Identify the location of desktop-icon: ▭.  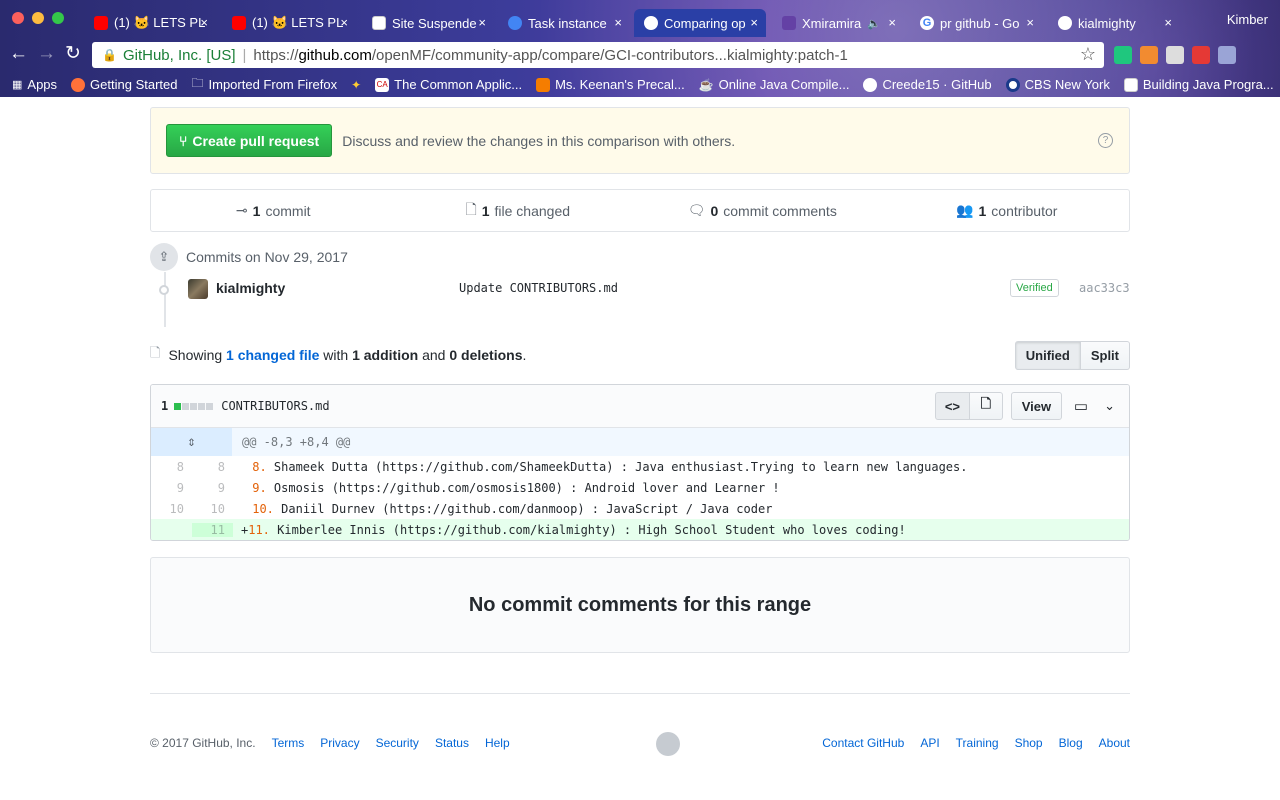
(1081, 406).